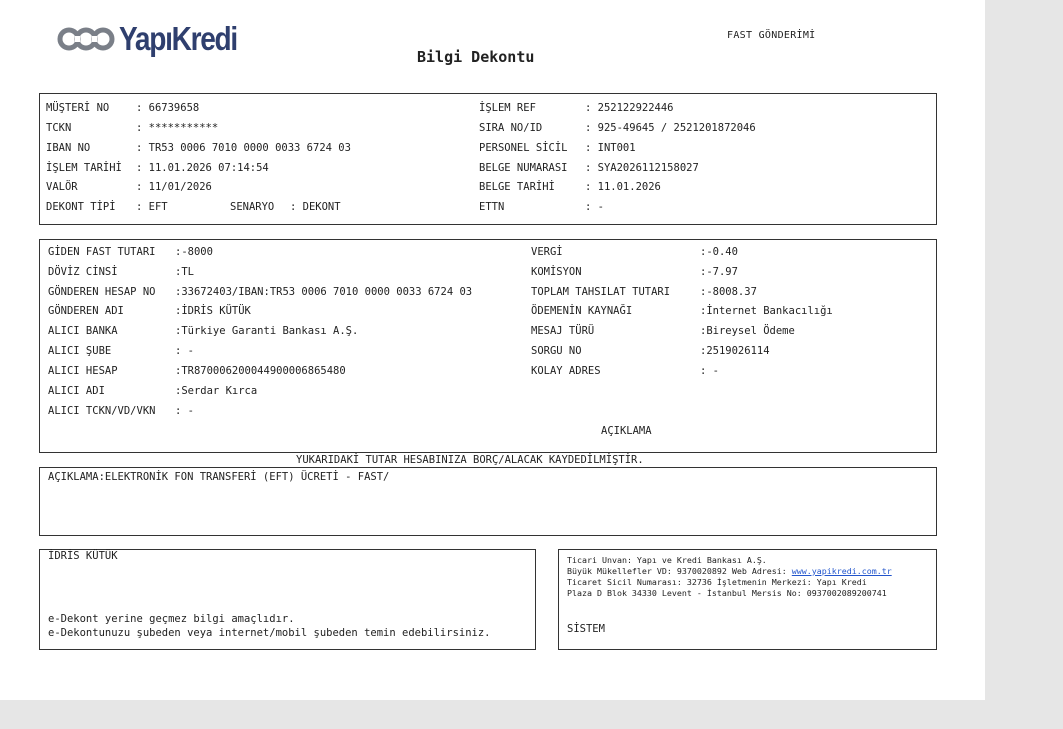 This screenshot has height=729, width=1063. Describe the element at coordinates (177, 128) in the screenshot. I see `tckn-value: : ***********` at that location.